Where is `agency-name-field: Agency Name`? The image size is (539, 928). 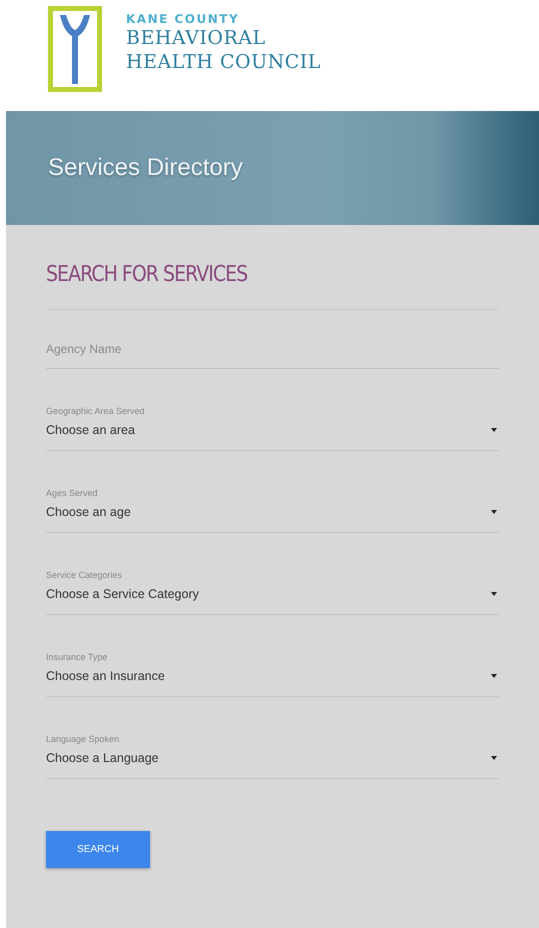 agency-name-field: Agency Name is located at coordinates (272, 352).